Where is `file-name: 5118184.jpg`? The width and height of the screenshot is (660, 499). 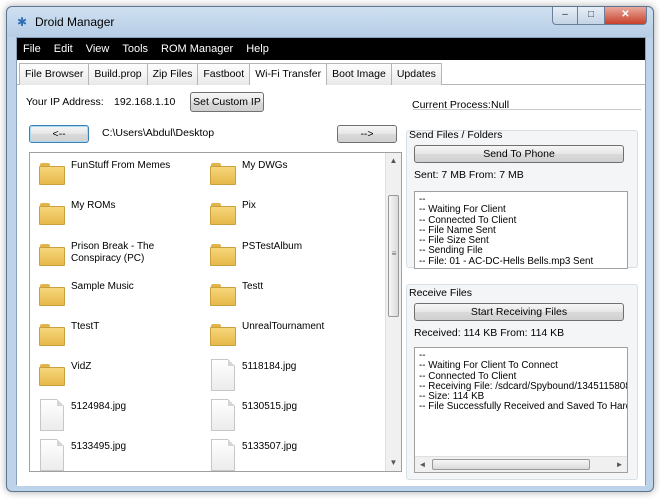
file-name: 5118184.jpg is located at coordinates (269, 366).